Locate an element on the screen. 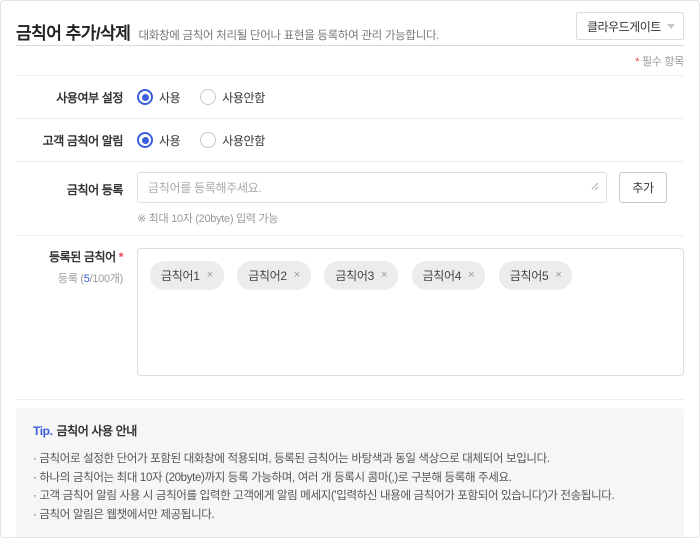 This screenshot has width=700, height=538. word-input is located at coordinates (372, 187).